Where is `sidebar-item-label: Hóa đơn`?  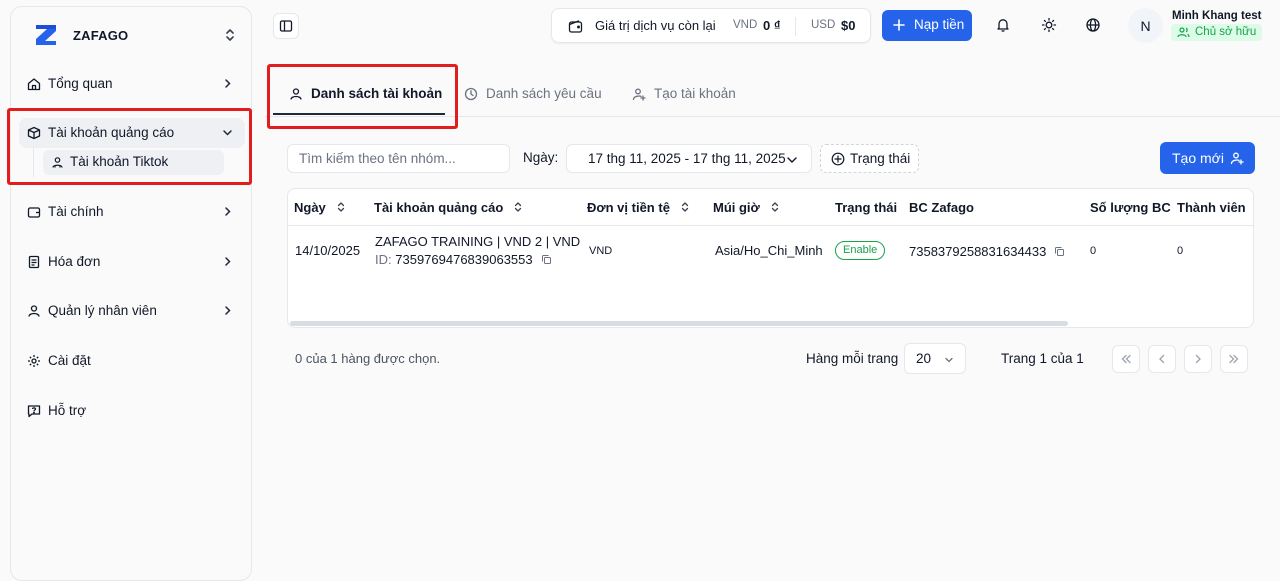 sidebar-item-label: Hóa đơn is located at coordinates (74, 261).